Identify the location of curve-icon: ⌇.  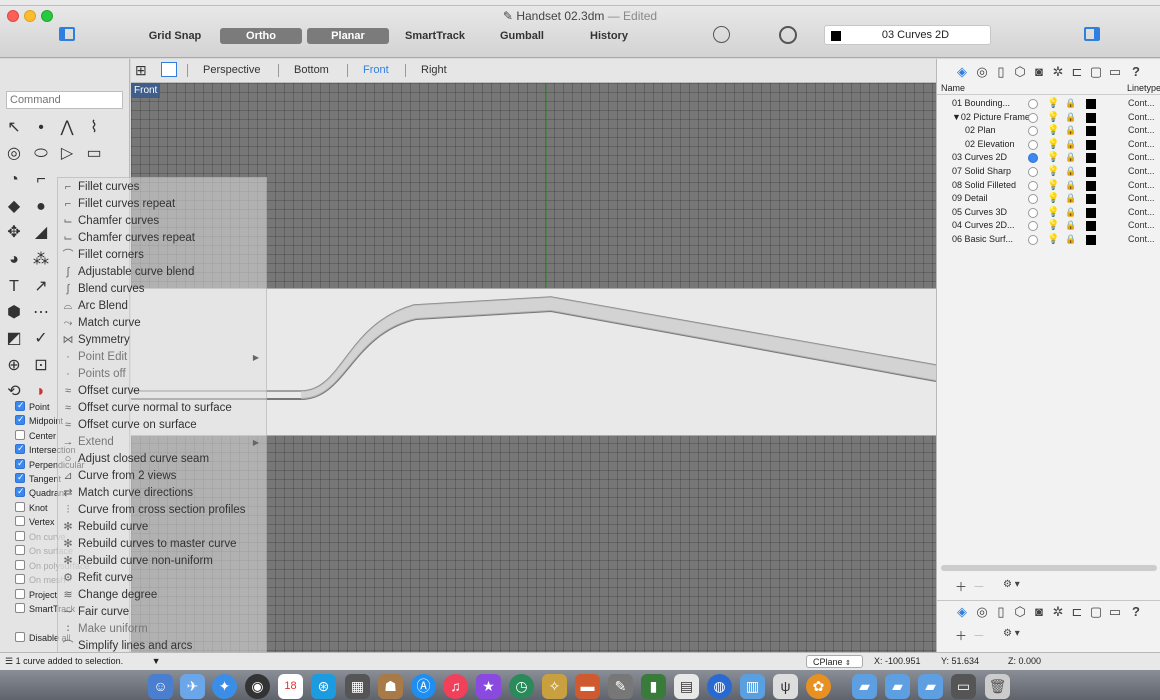
(94, 128).